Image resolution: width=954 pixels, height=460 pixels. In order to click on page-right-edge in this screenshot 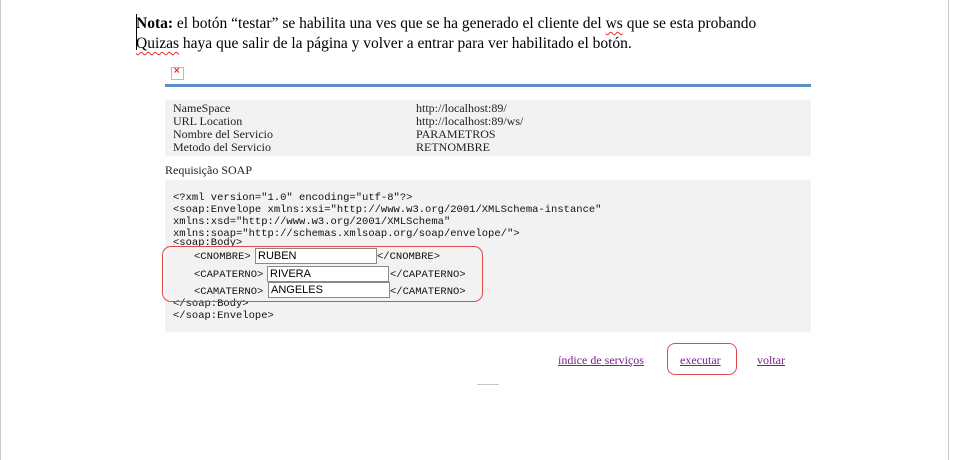, I will do `click(948, 230)`.